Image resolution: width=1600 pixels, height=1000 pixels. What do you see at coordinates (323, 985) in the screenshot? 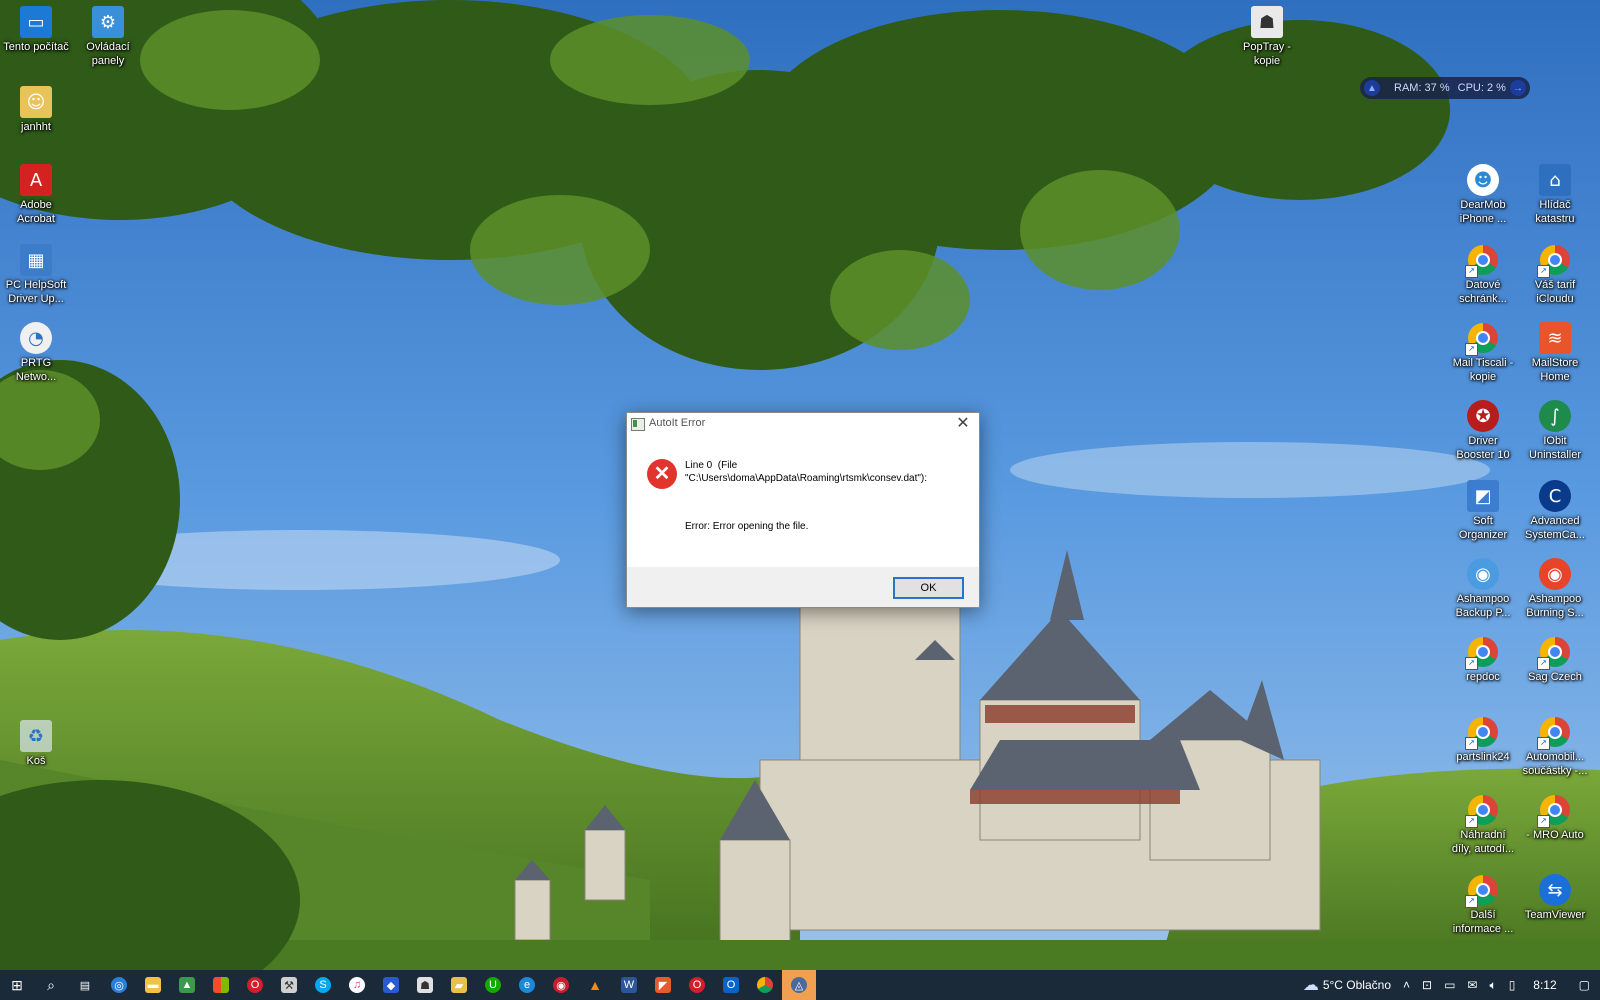
I see `taskbar-skype: S` at bounding box center [323, 985].